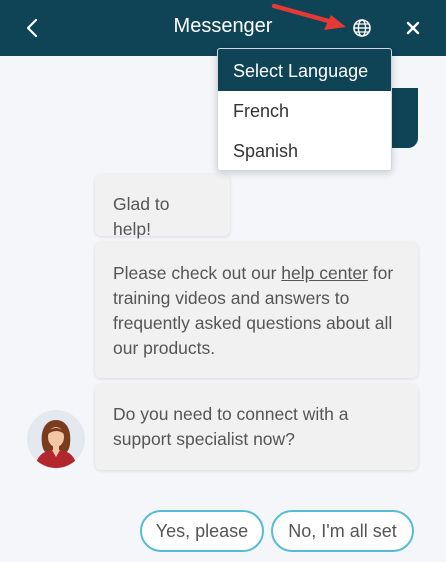 This screenshot has height=562, width=446. What do you see at coordinates (197, 273) in the screenshot?
I see `bot-message-text: Please check out our` at bounding box center [197, 273].